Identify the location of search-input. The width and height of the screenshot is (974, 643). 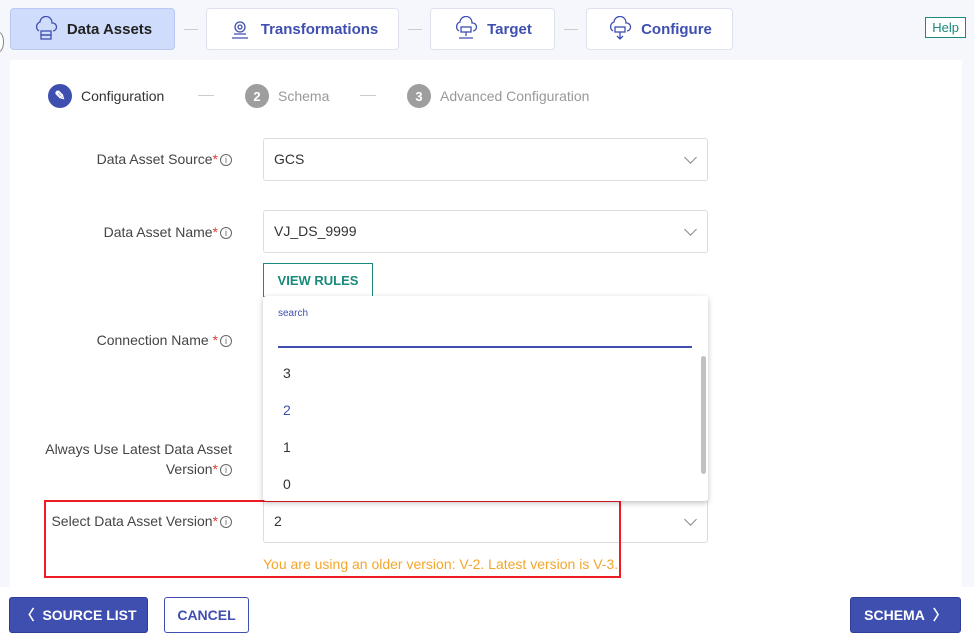
(485, 336).